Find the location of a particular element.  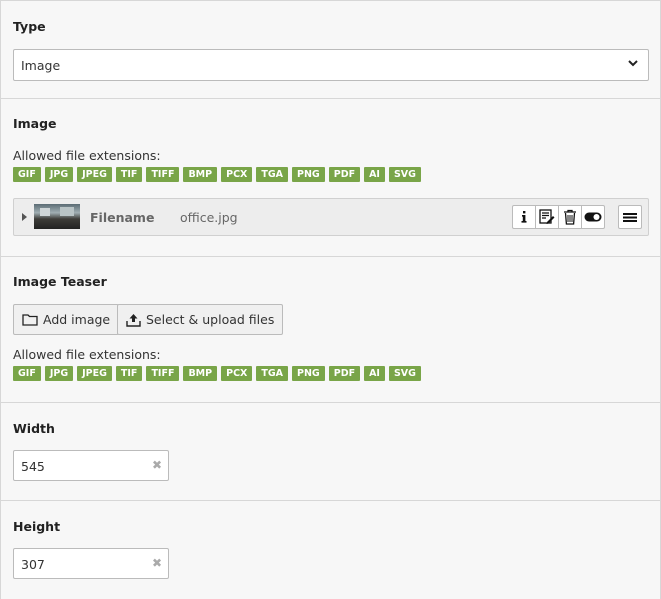

toggle-visibility-button is located at coordinates (593, 217).